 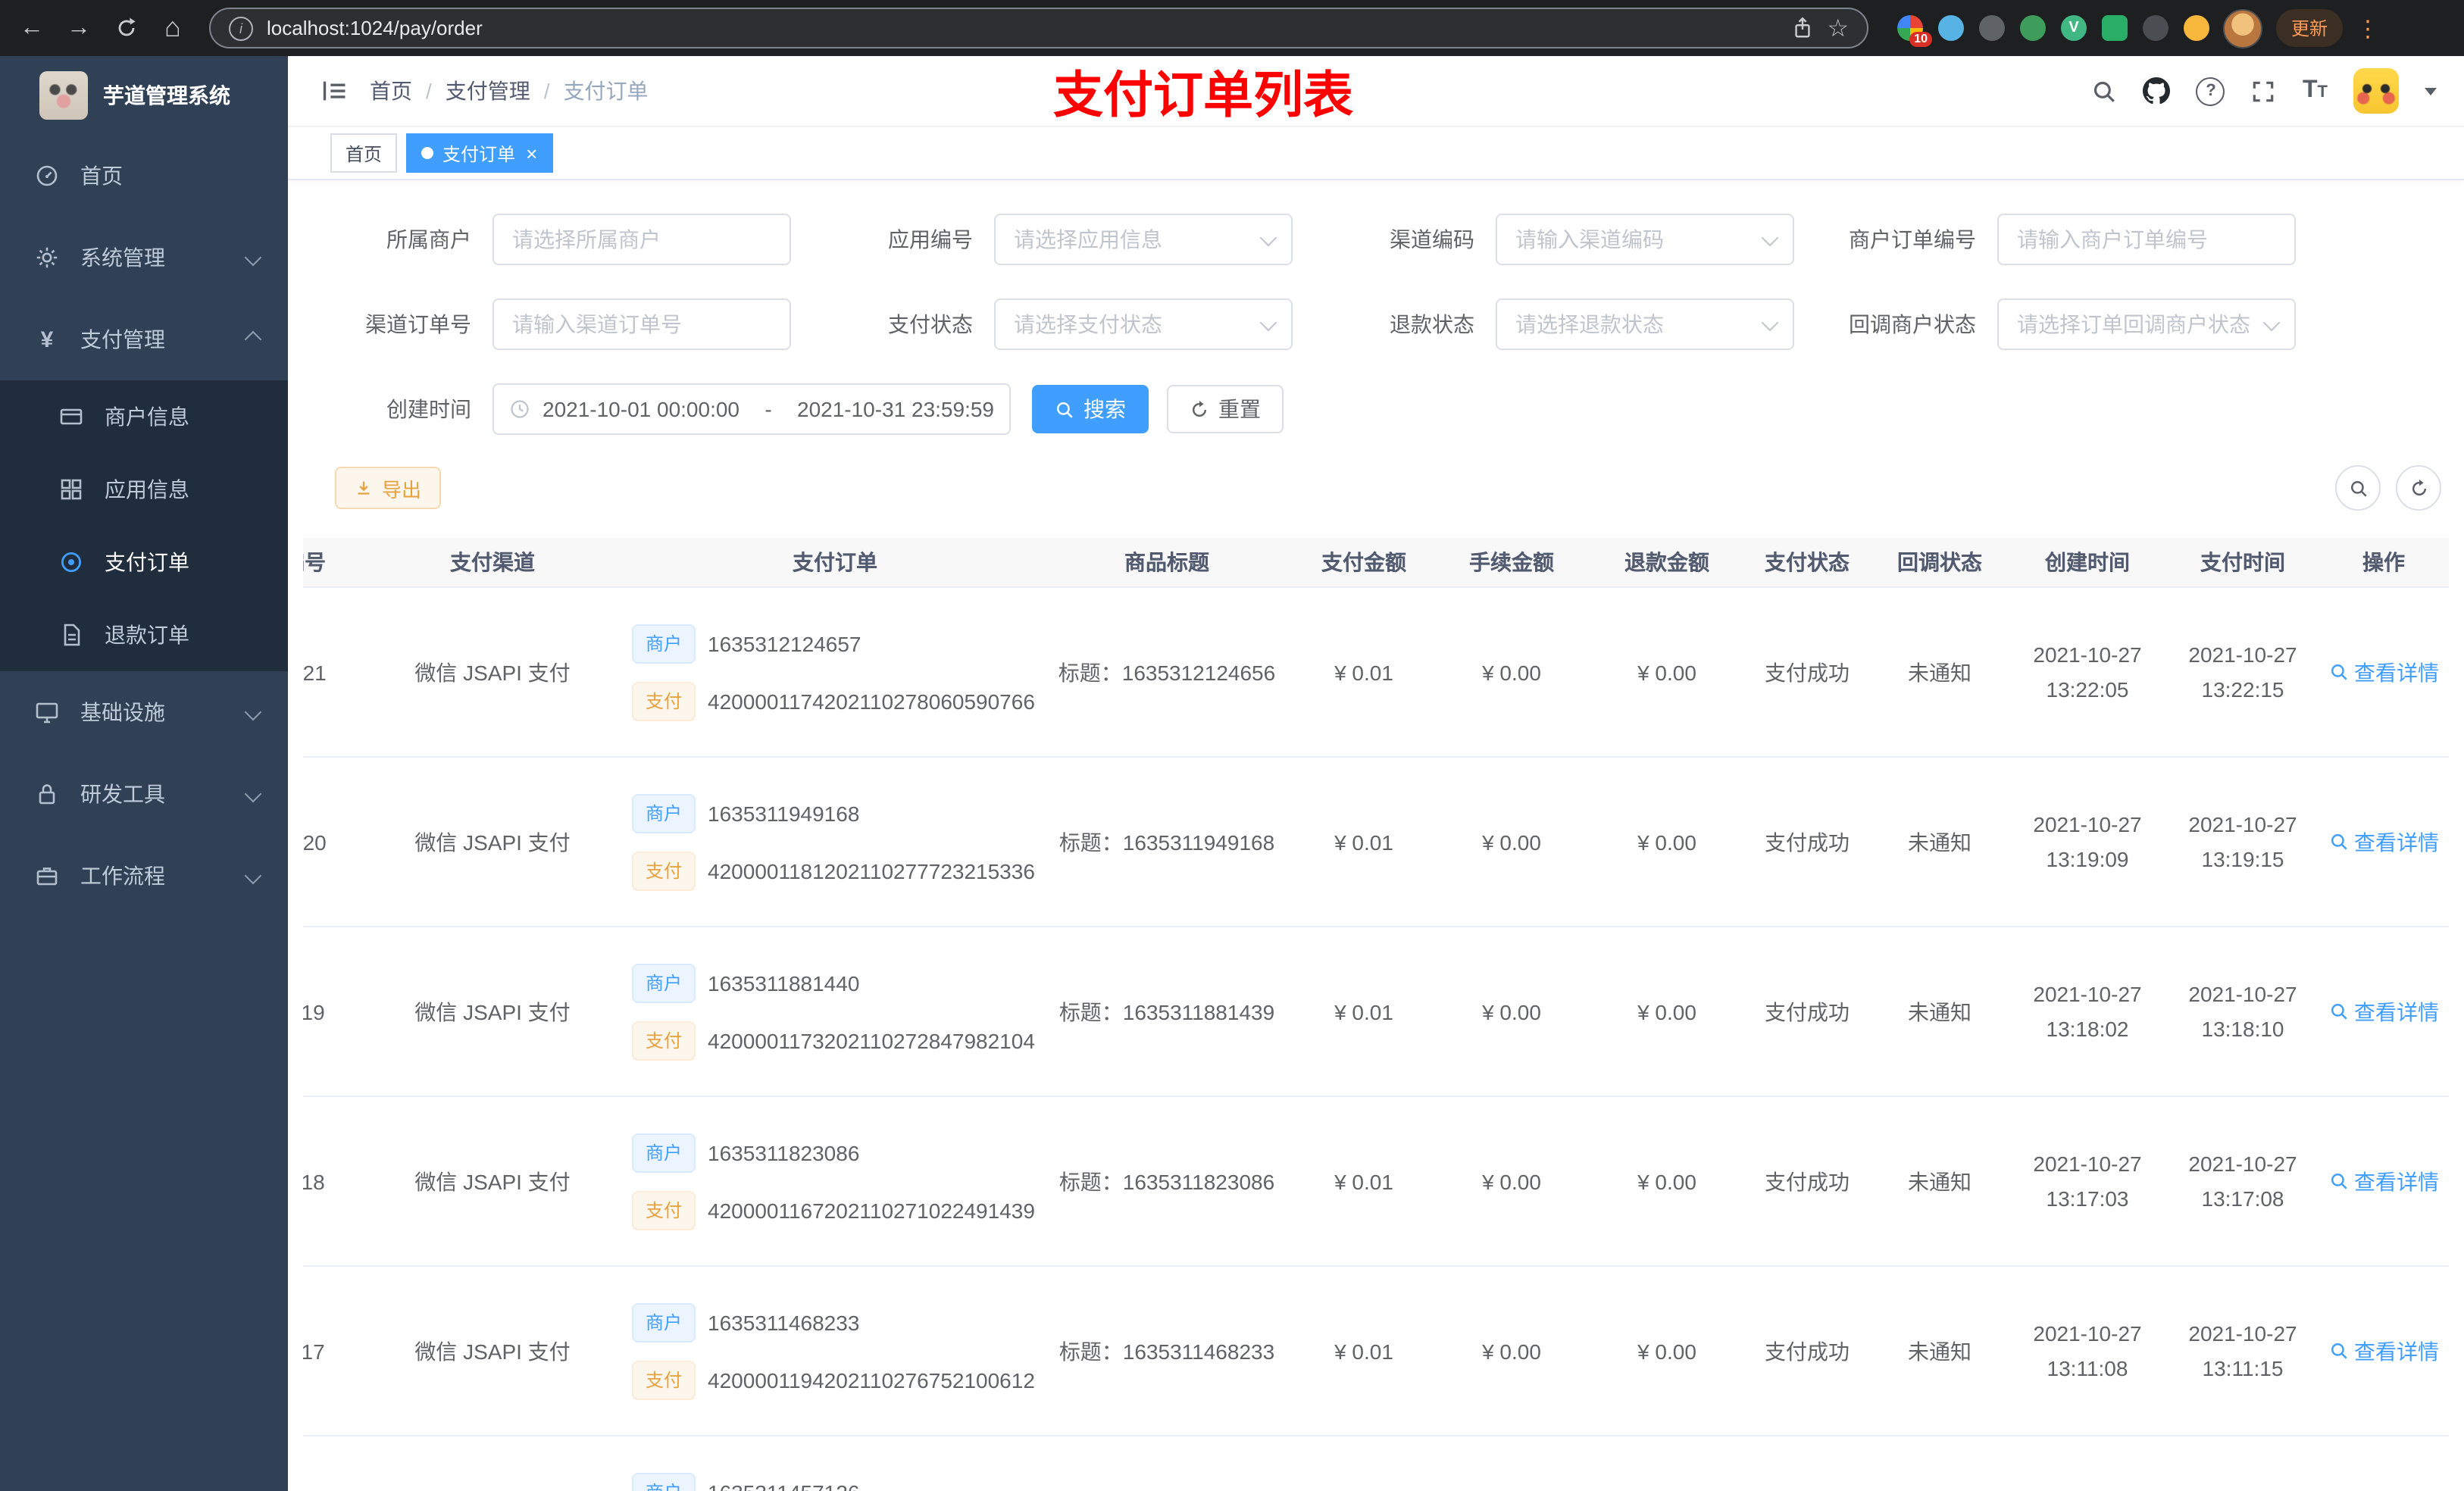 I want to click on pay-order-no: 4200001173202110272847982104, so click(x=871, y=1040).